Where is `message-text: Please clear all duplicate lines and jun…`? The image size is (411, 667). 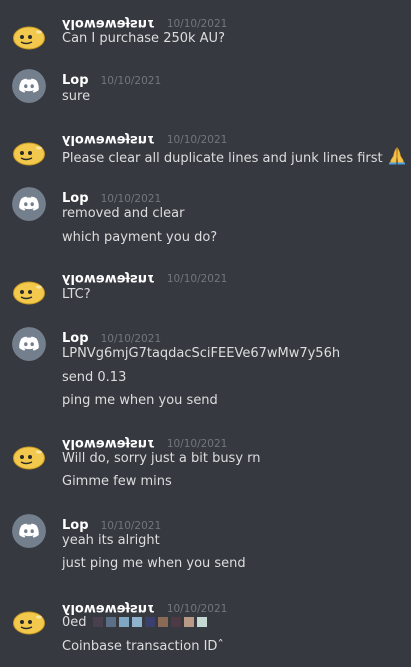
message-text: Please clear all duplicate lines and jun… is located at coordinates (234, 156).